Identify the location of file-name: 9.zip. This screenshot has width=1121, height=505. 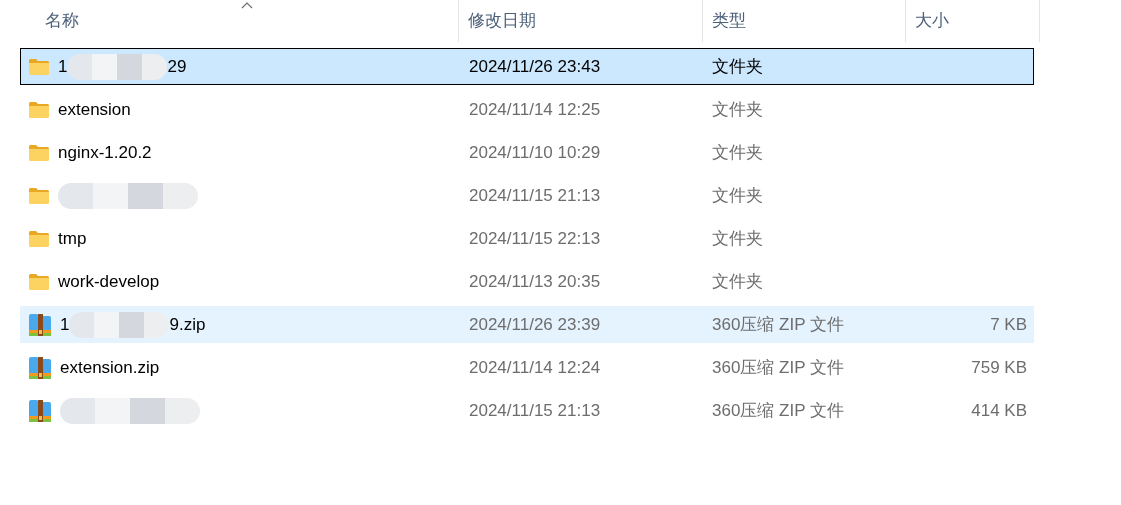
(187, 324).